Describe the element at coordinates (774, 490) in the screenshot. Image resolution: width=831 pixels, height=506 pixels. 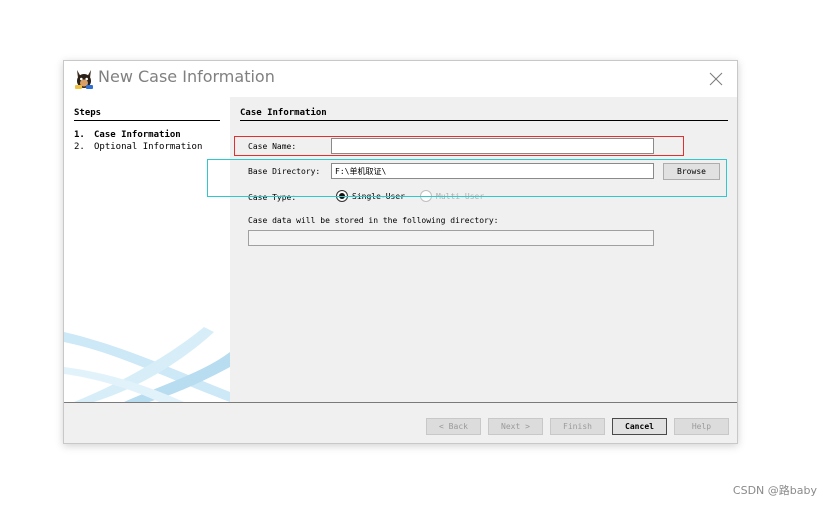
I see `watermark: CSDN @路baby` at that location.